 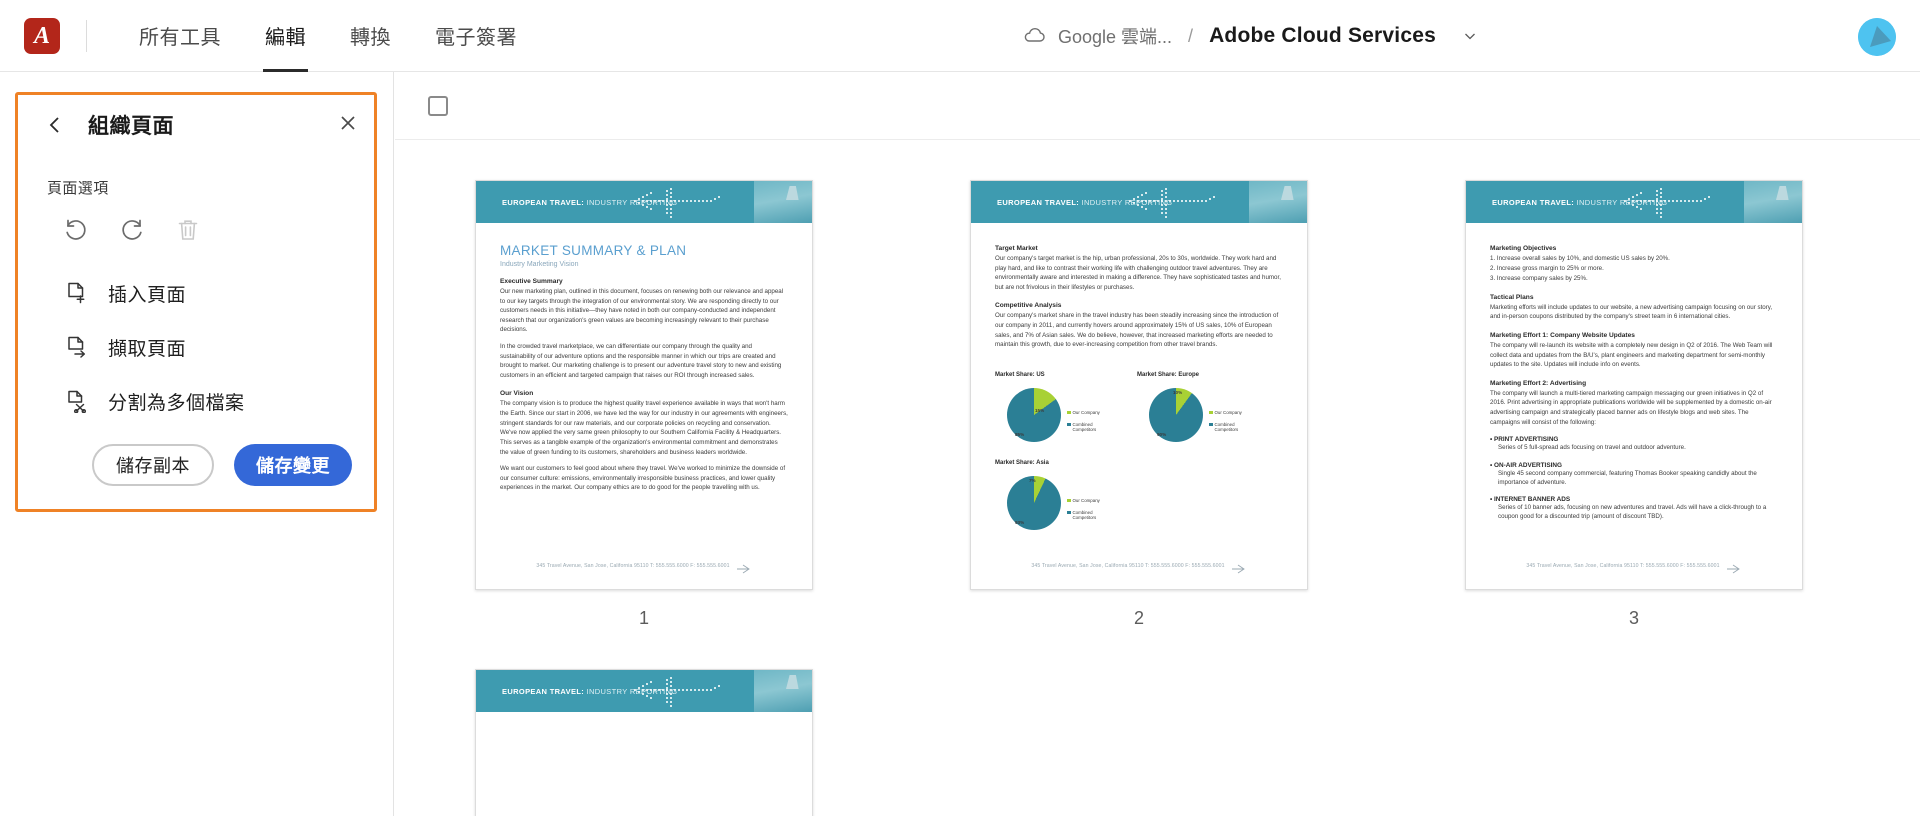 I want to click on airplane-icon, so click(x=1239, y=567).